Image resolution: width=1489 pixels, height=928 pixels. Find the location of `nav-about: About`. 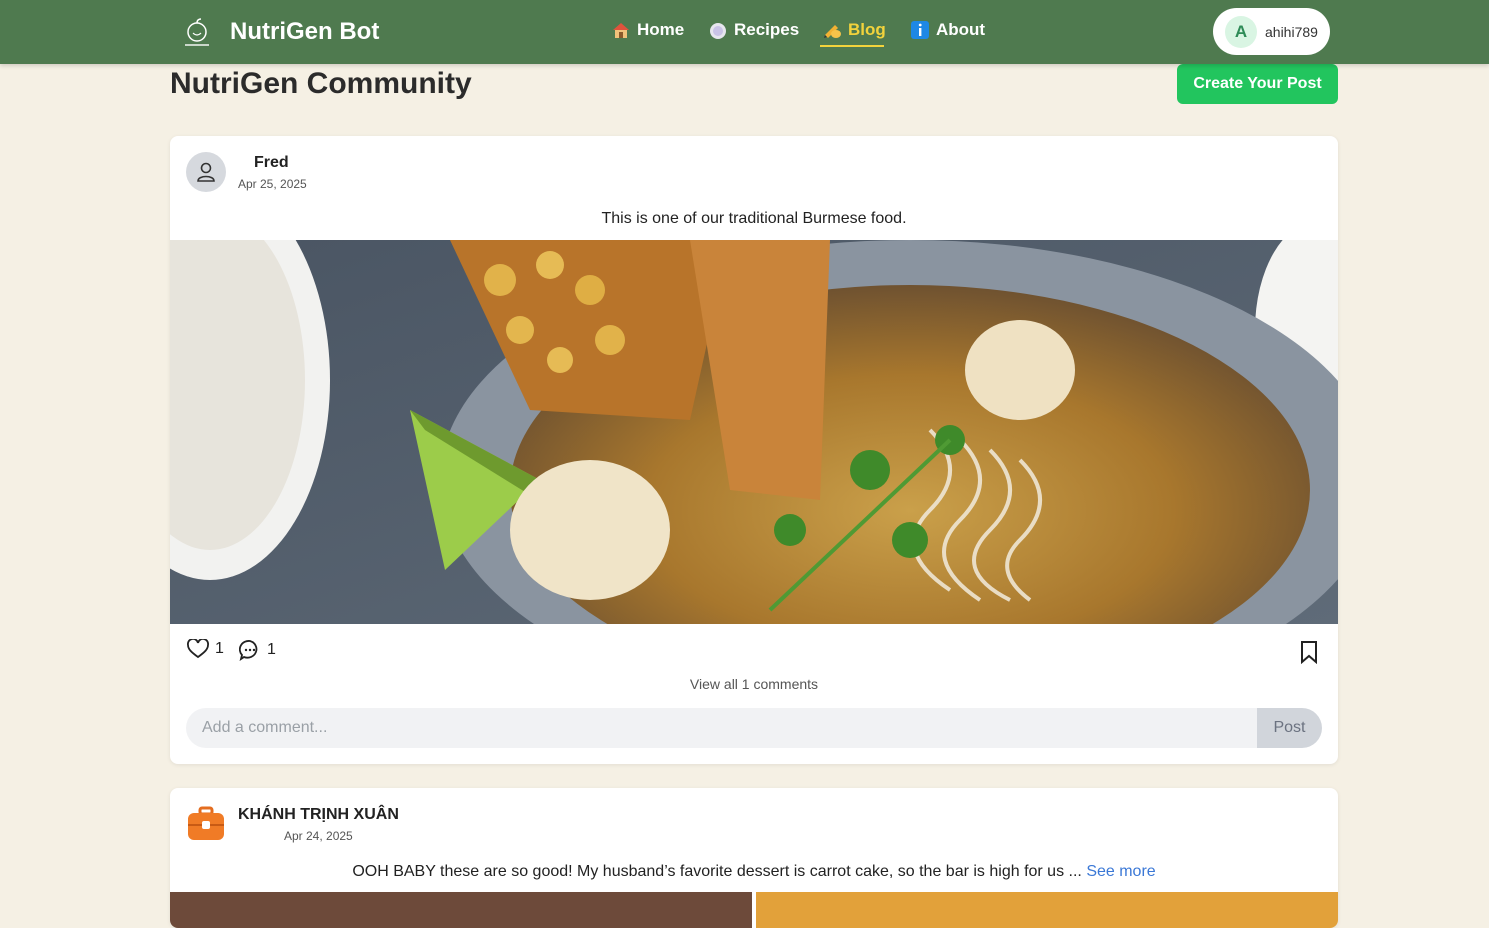

nav-about: About is located at coordinates (947, 30).